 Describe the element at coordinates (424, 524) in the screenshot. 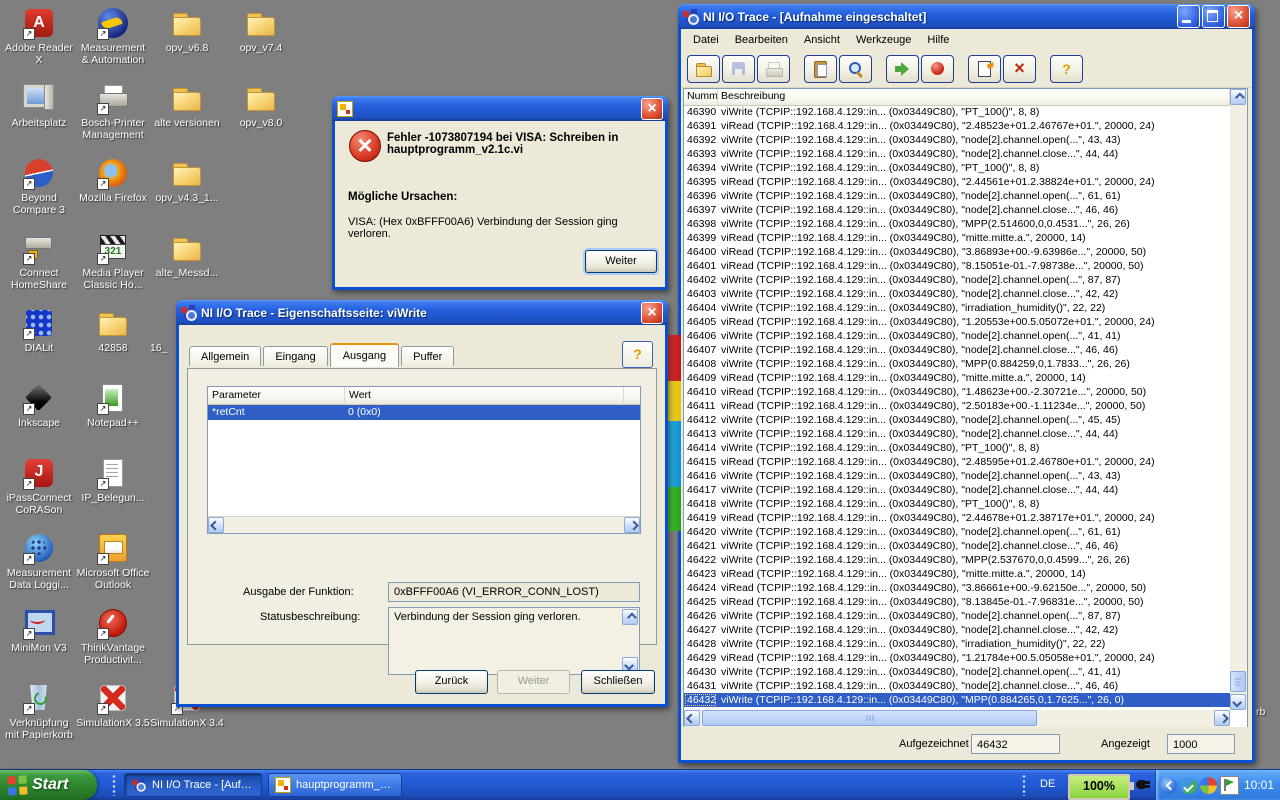

I see `table-horizontal-scrollbar` at that location.